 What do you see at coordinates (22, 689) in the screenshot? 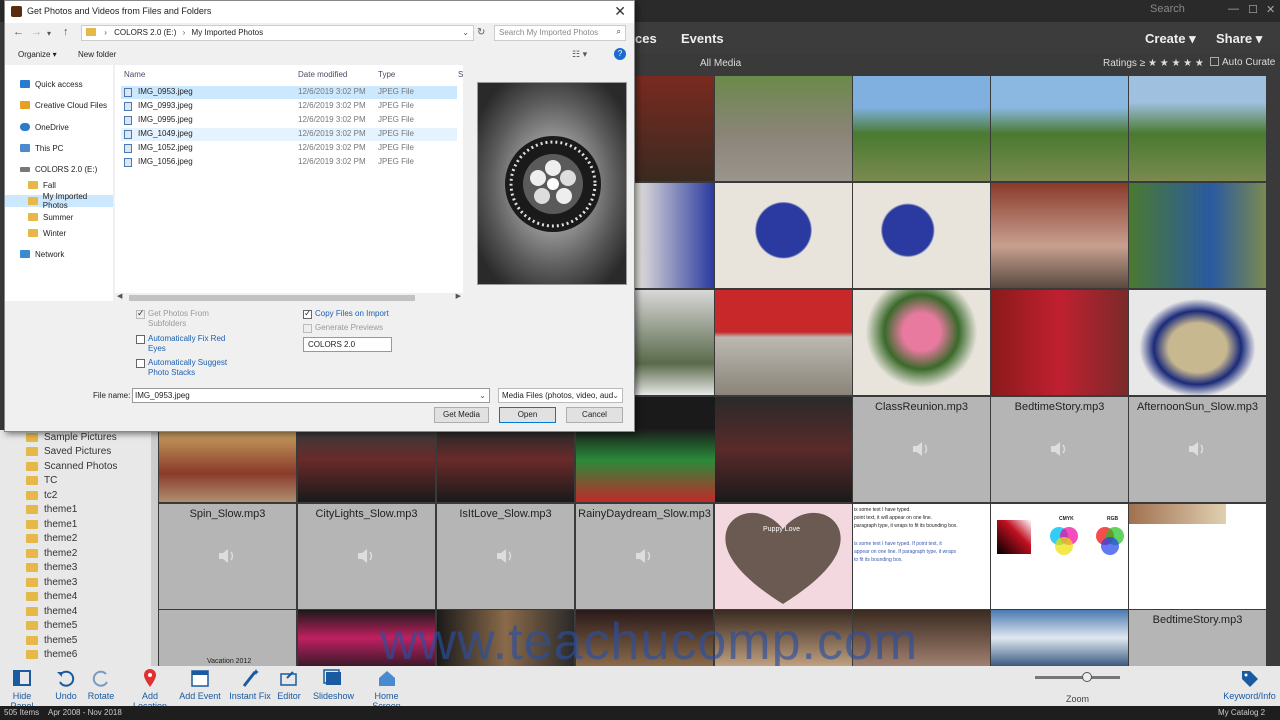
I see `hide-panel-button: Hide Panel` at bounding box center [22, 689].